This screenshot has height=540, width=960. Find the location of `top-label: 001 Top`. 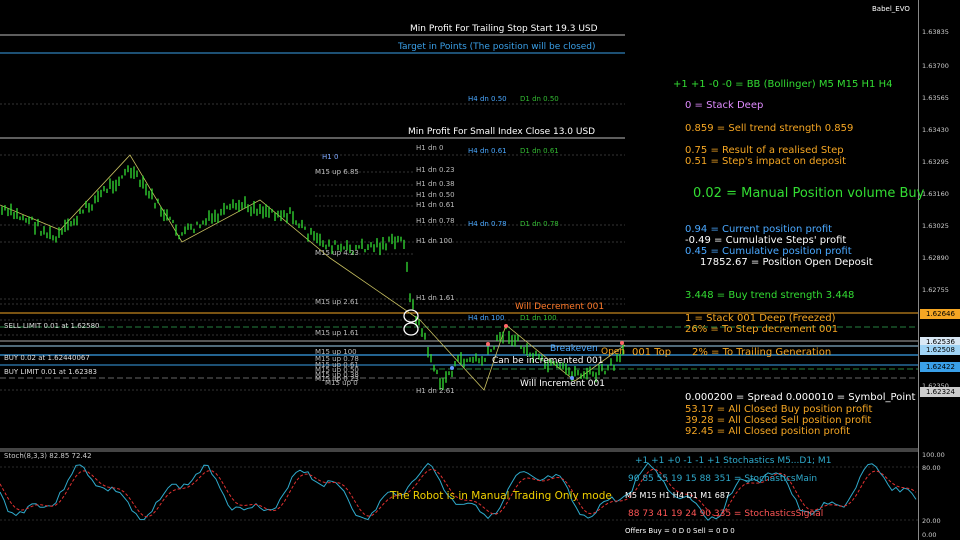

top-label: 001 Top is located at coordinates (652, 352).